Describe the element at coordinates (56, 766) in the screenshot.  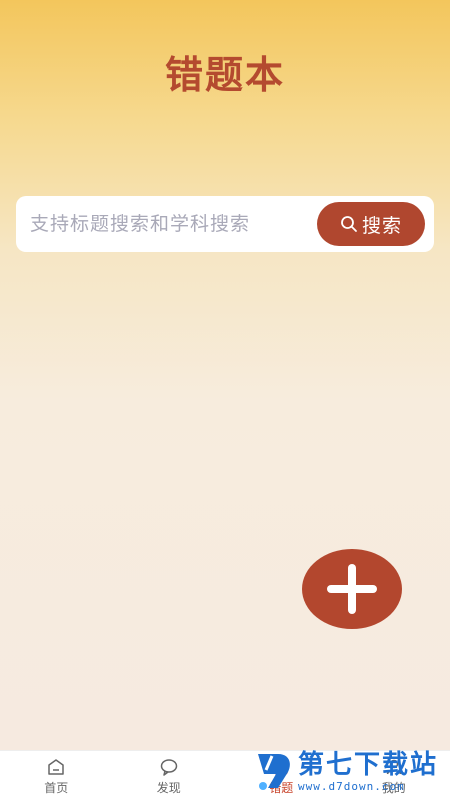
I see `home-icon` at that location.